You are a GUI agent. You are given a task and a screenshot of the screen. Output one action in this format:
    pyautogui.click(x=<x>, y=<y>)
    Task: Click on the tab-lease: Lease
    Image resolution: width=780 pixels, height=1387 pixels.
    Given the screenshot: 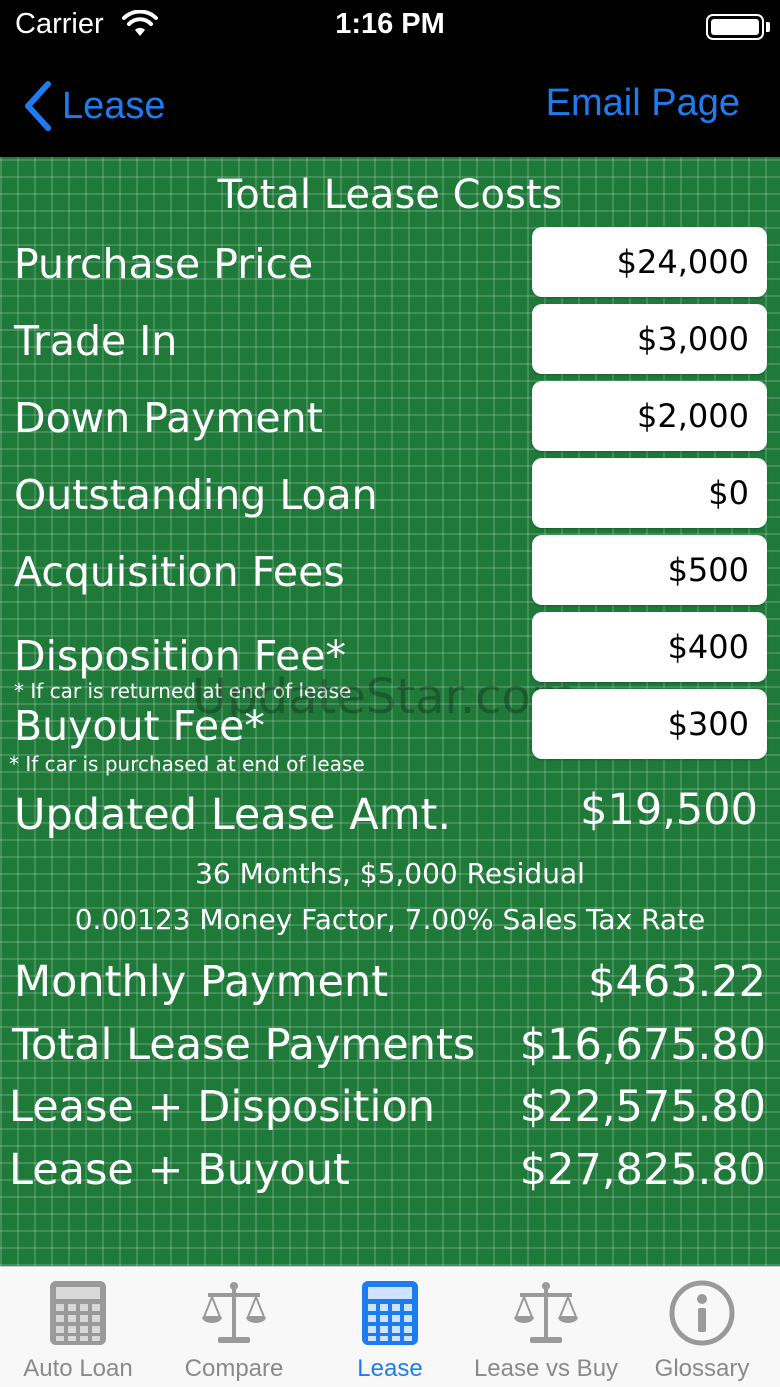 What is the action you would take?
    pyautogui.click(x=390, y=1327)
    